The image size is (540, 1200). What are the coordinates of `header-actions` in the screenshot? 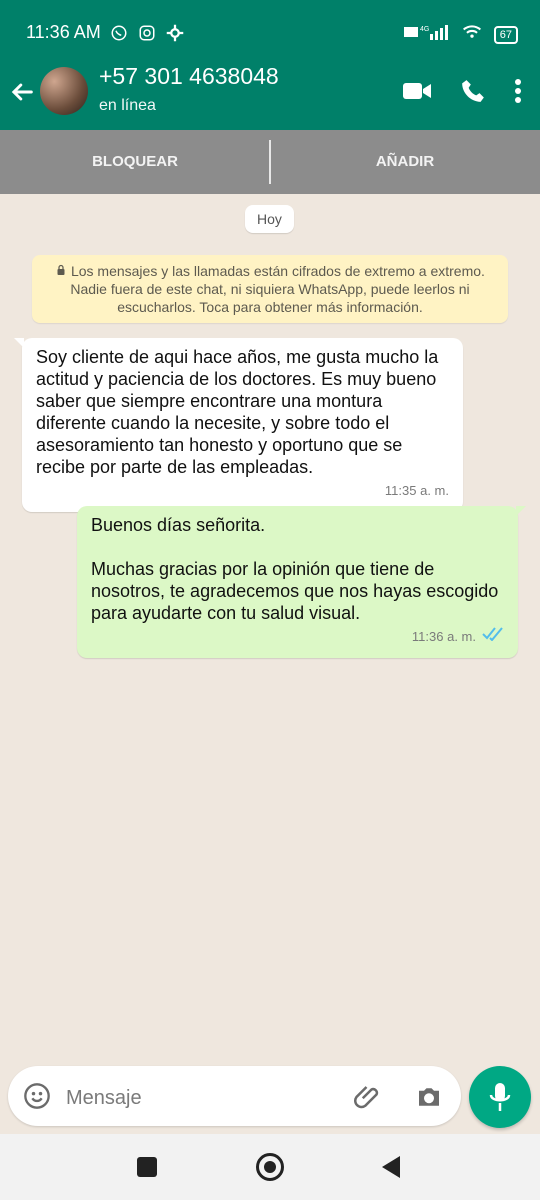 It's located at (462, 93).